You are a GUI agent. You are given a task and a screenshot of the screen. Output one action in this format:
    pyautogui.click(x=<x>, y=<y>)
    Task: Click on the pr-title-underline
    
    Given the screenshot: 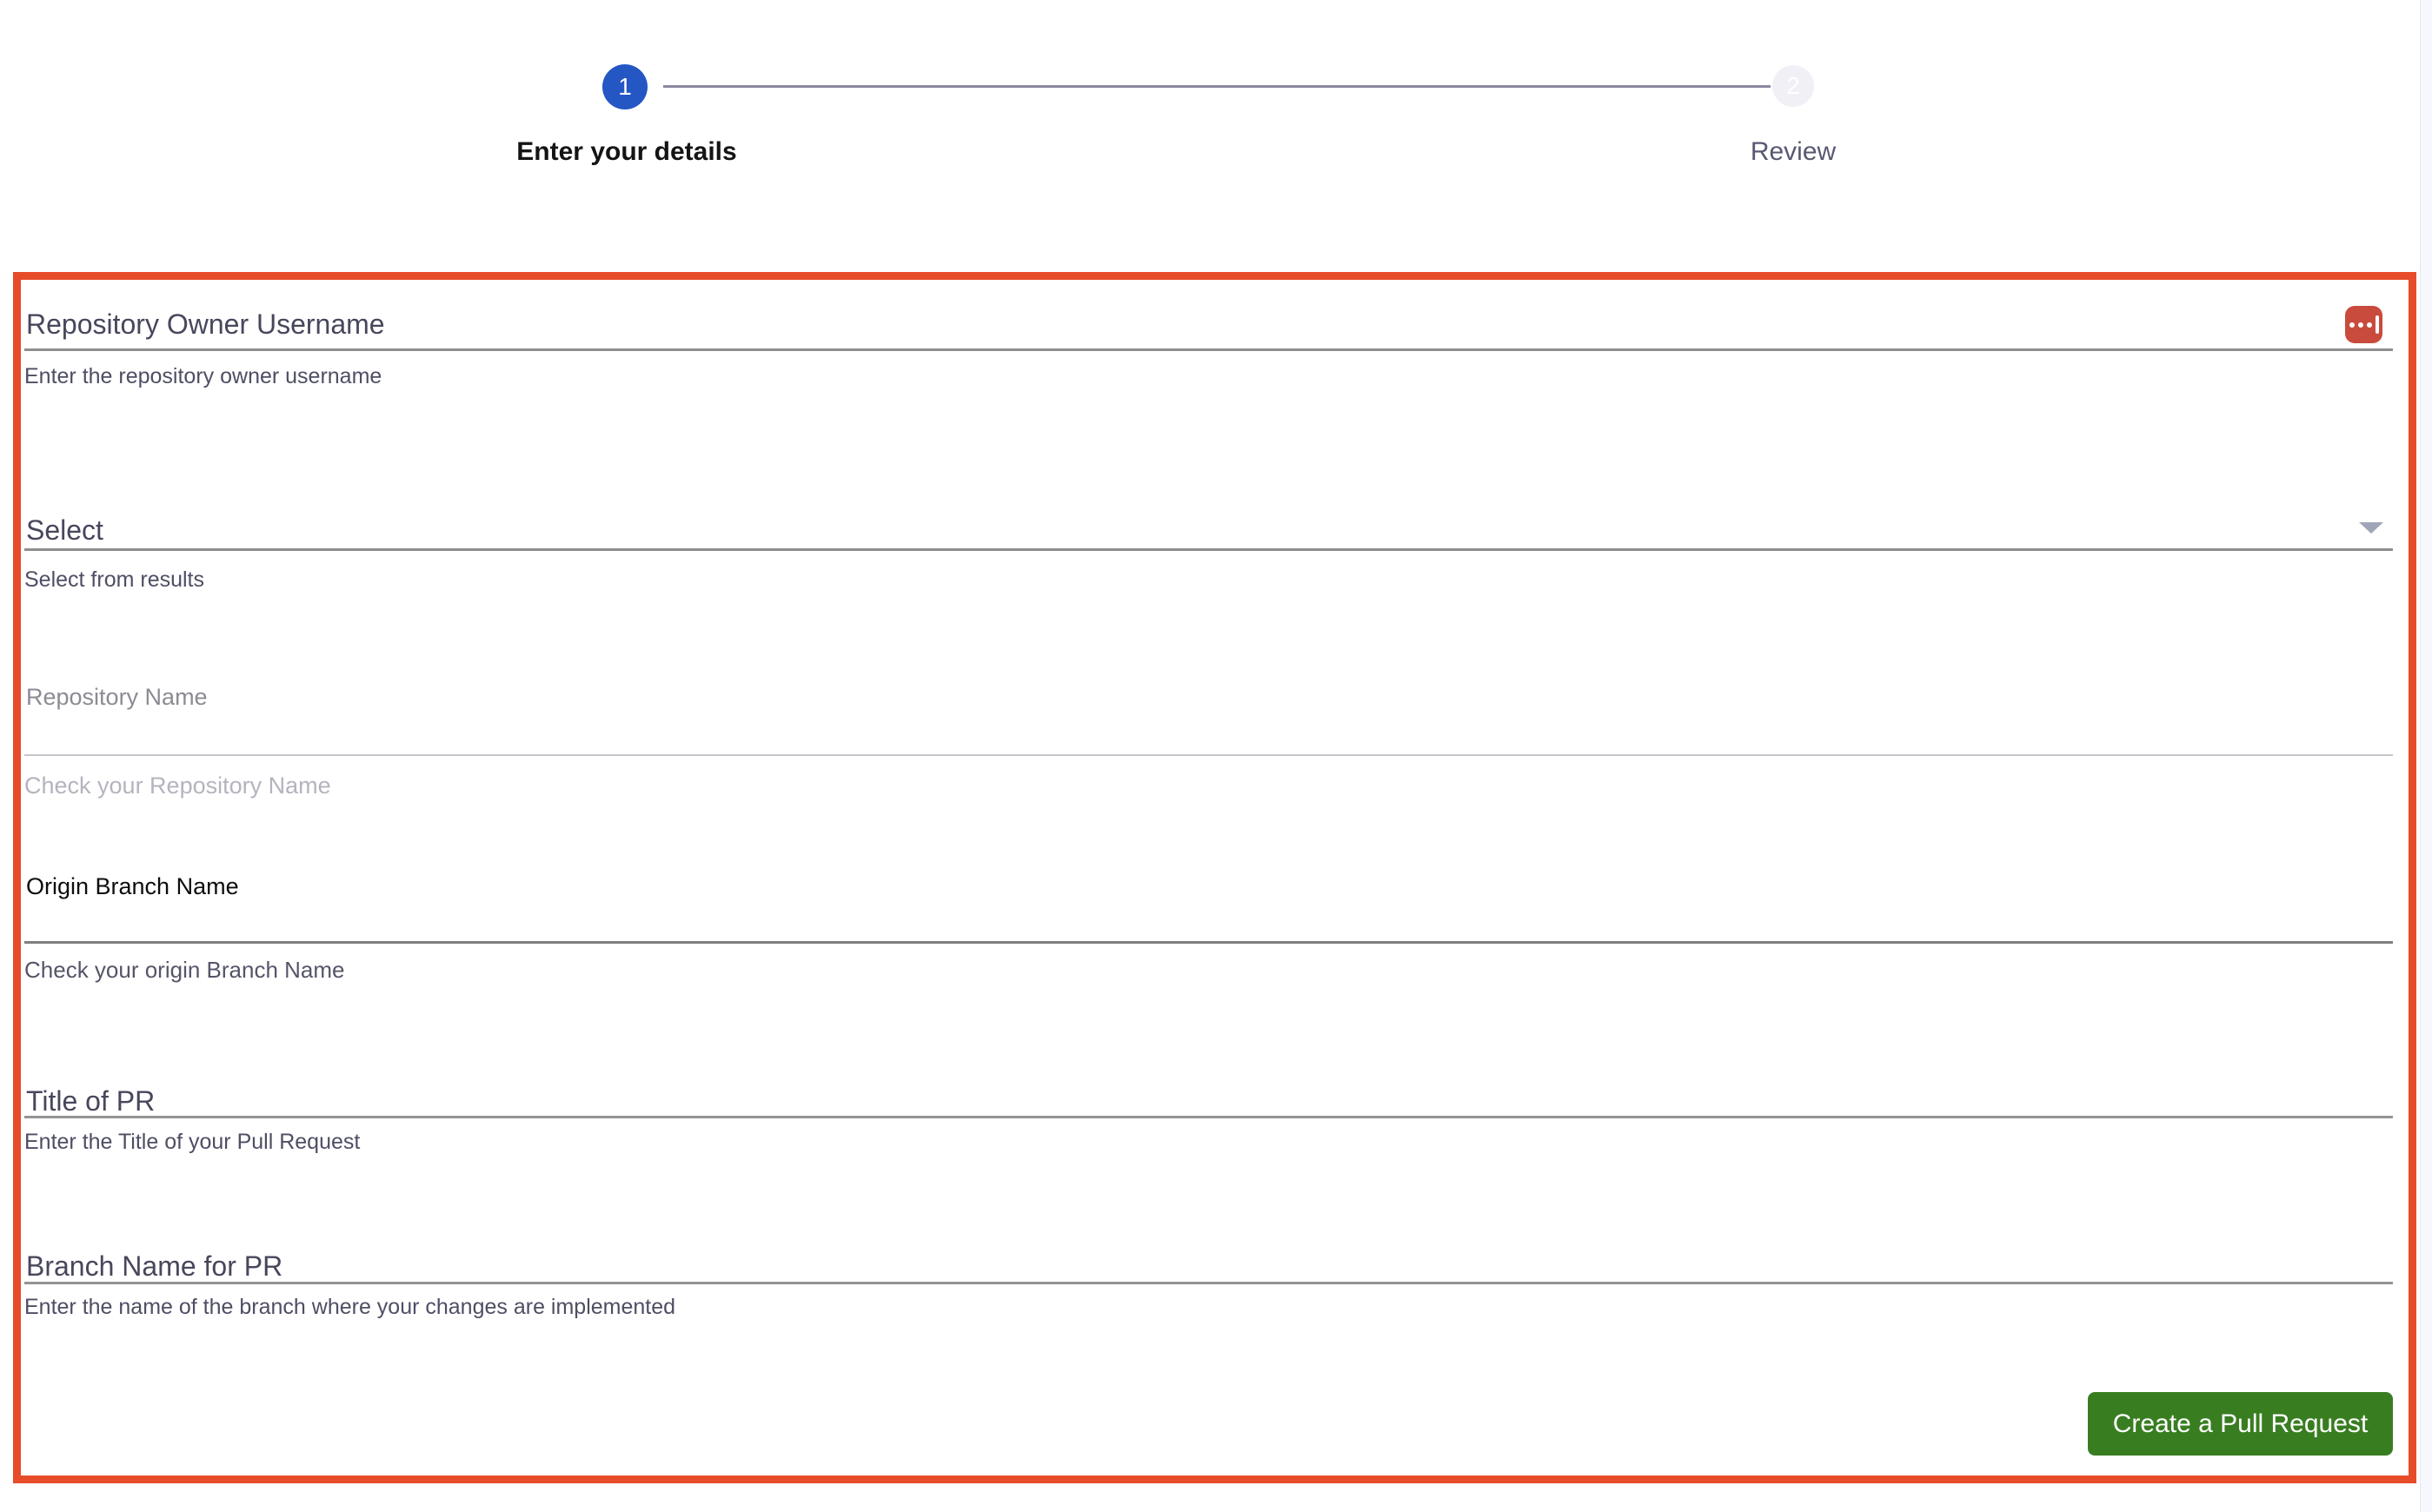 What is the action you would take?
    pyautogui.click(x=1209, y=1117)
    